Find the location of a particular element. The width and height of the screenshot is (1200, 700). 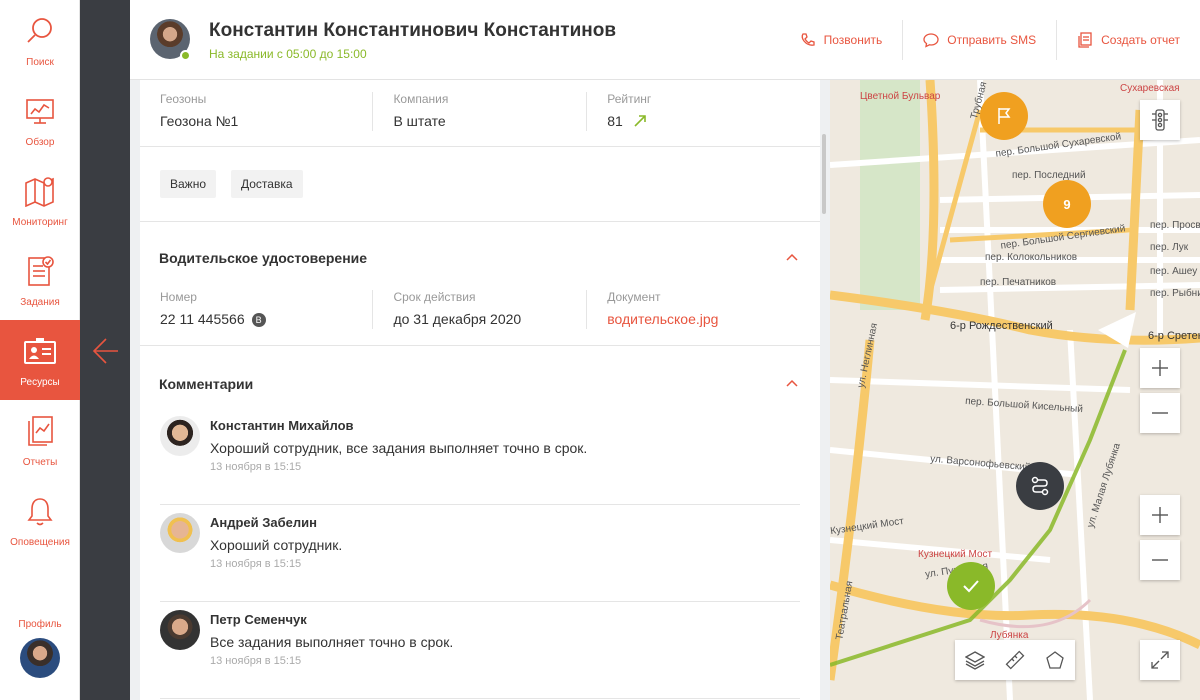

create-report-button: Создать отчет is located at coordinates (1128, 40).